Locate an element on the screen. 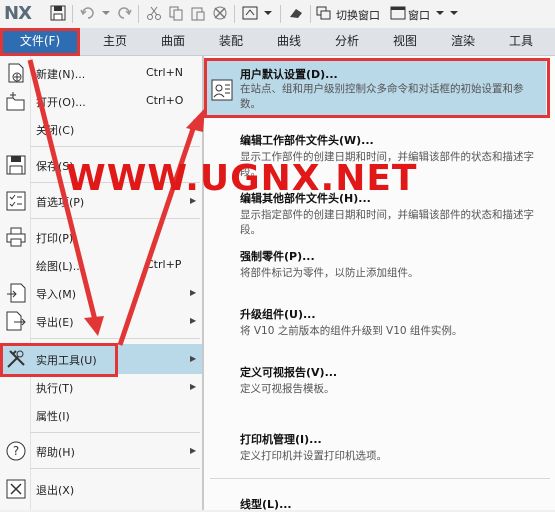 Image resolution: width=555 pixels, height=512 pixels. menu-curve: 曲线 is located at coordinates (289, 41).